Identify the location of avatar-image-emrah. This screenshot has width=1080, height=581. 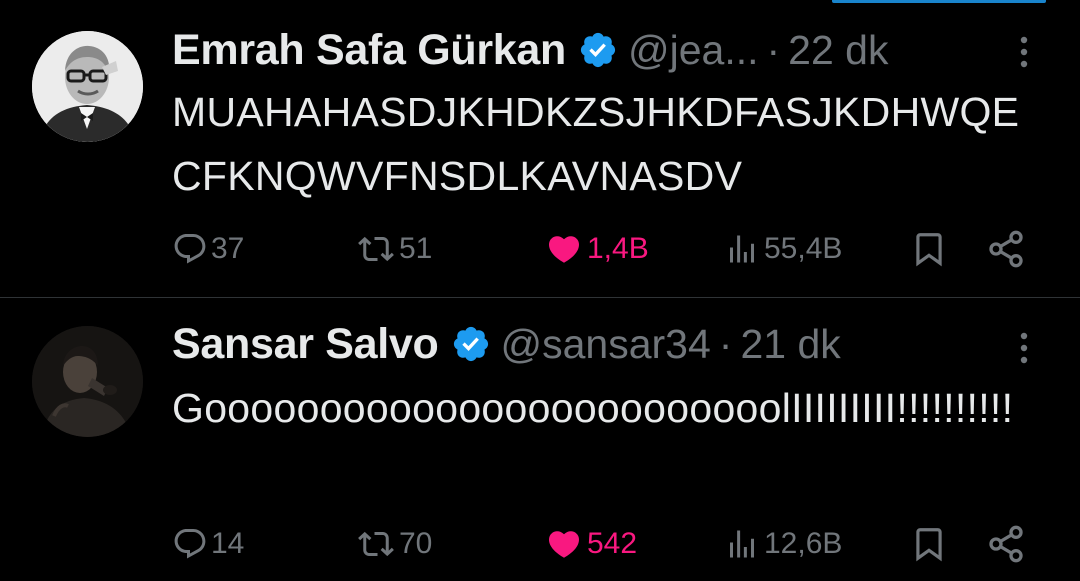
(87, 86).